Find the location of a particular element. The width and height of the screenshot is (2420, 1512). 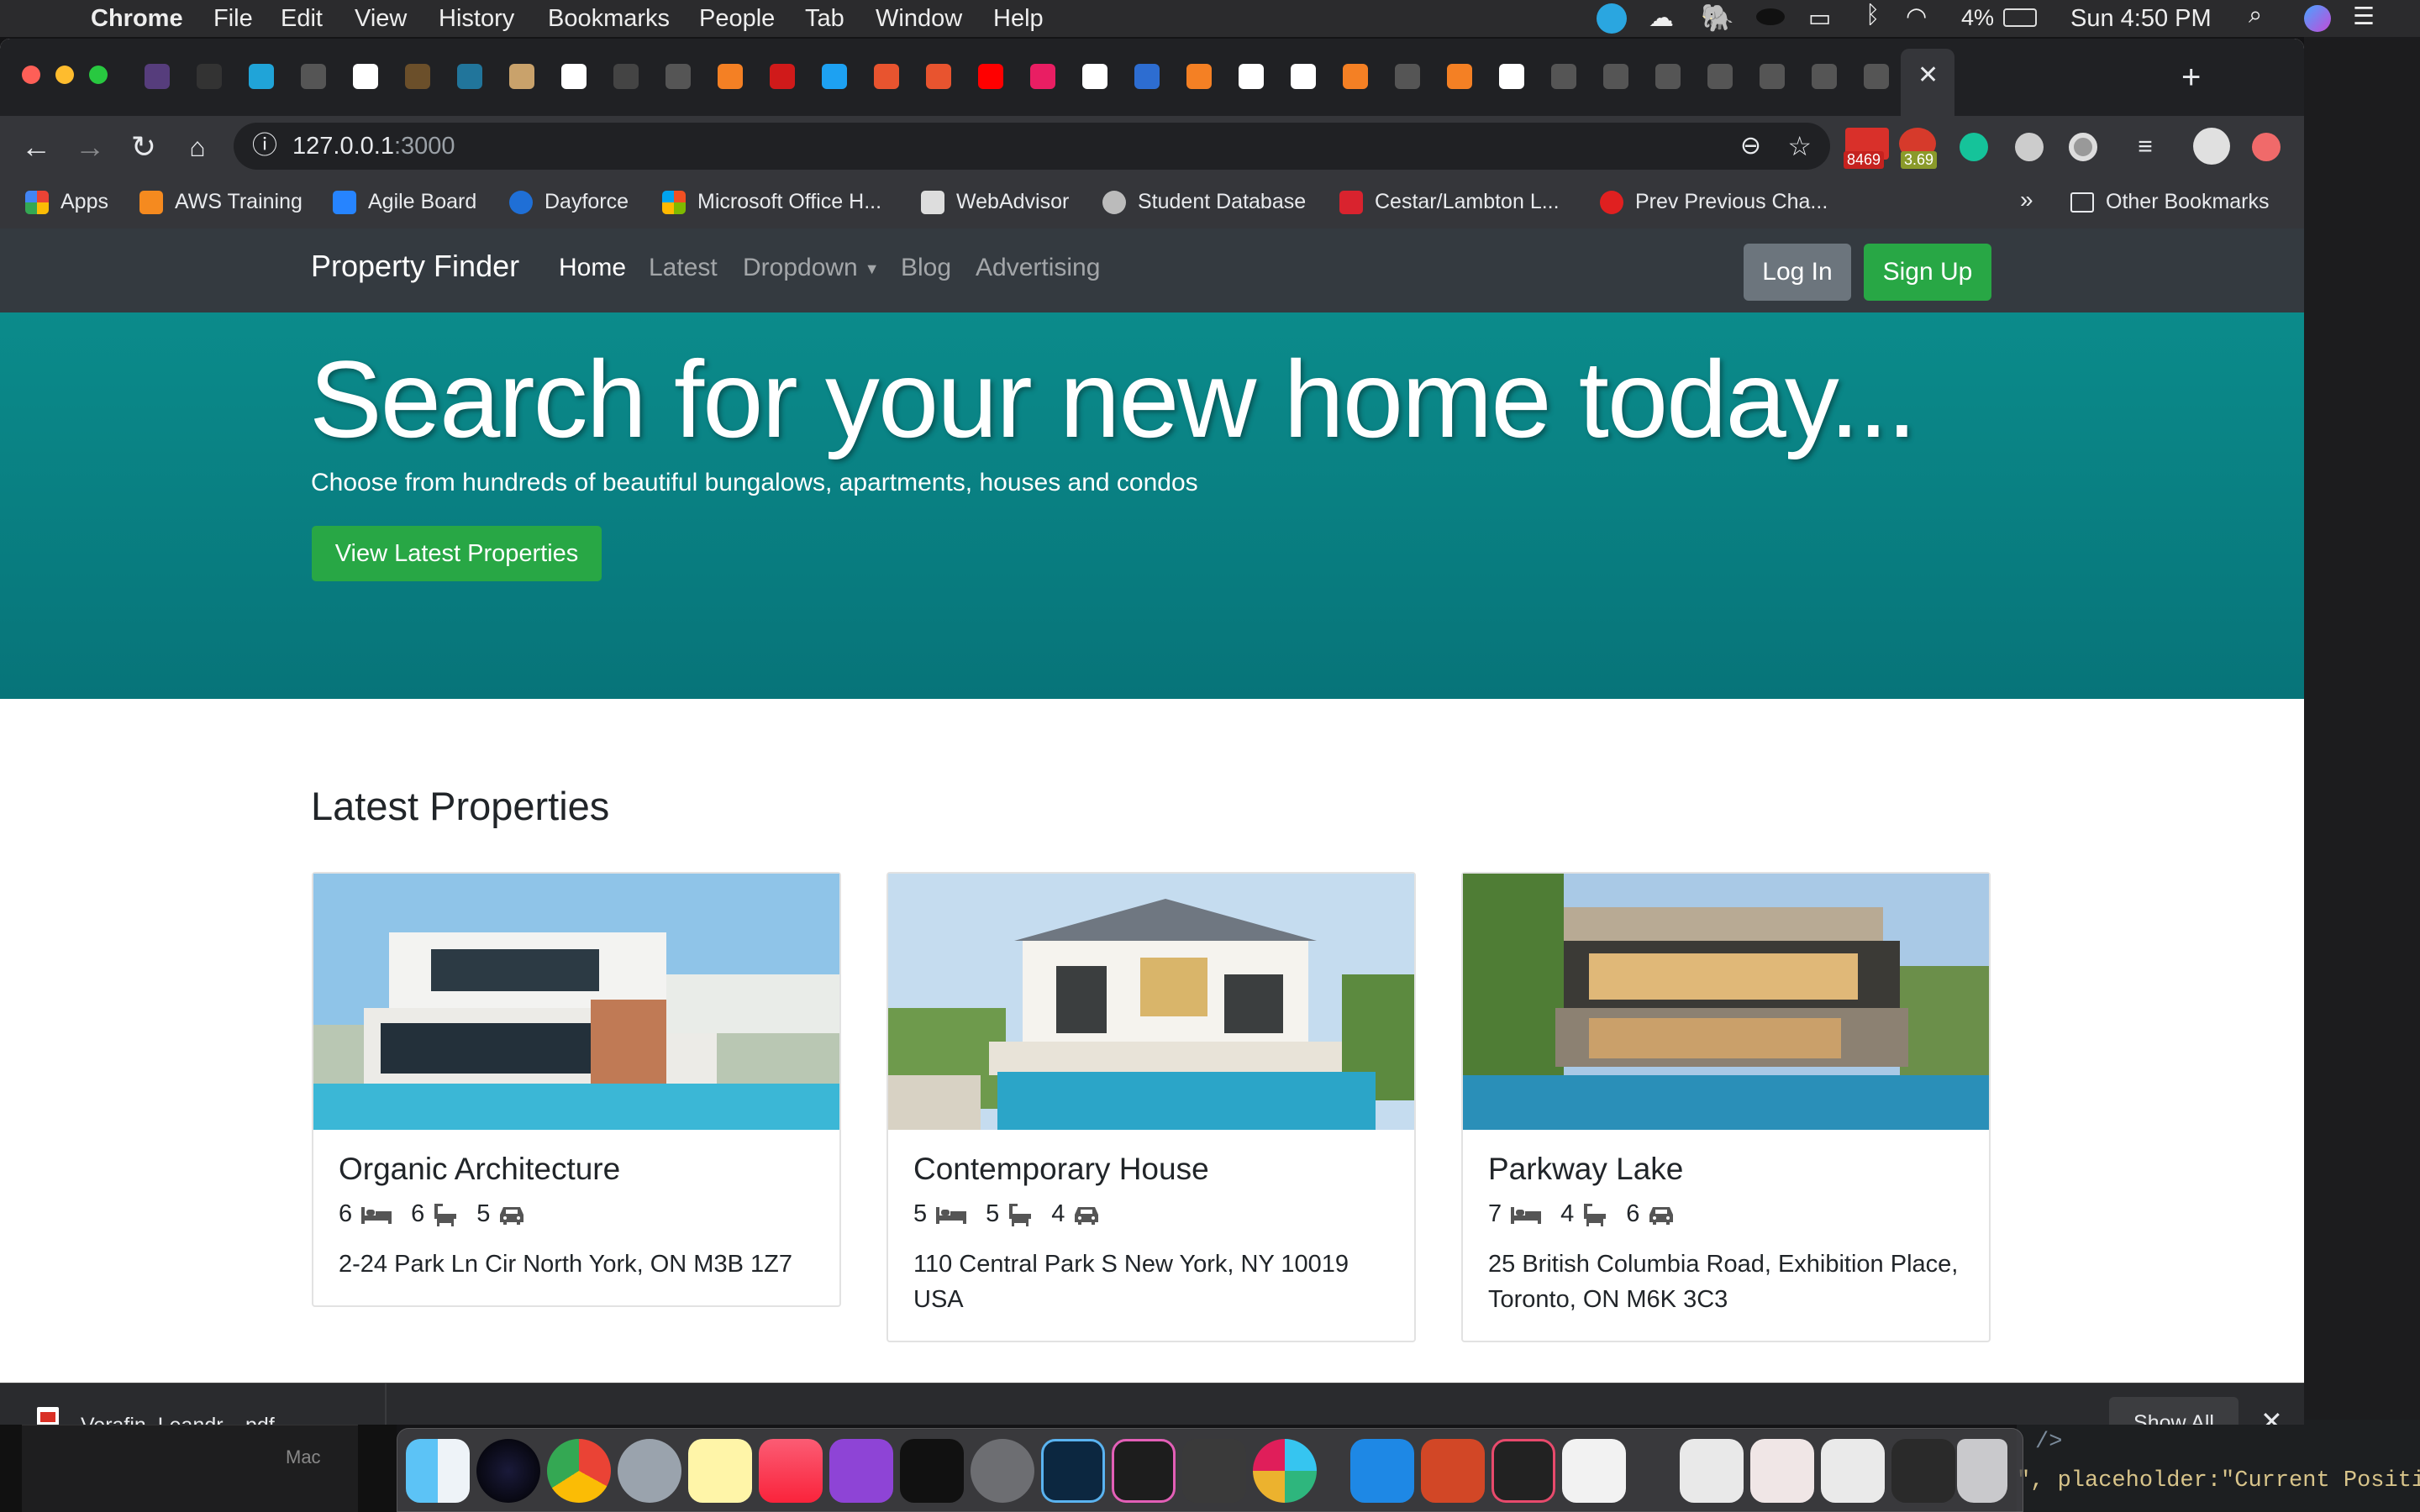

lightroom-icon is located at coordinates (1073, 1471).